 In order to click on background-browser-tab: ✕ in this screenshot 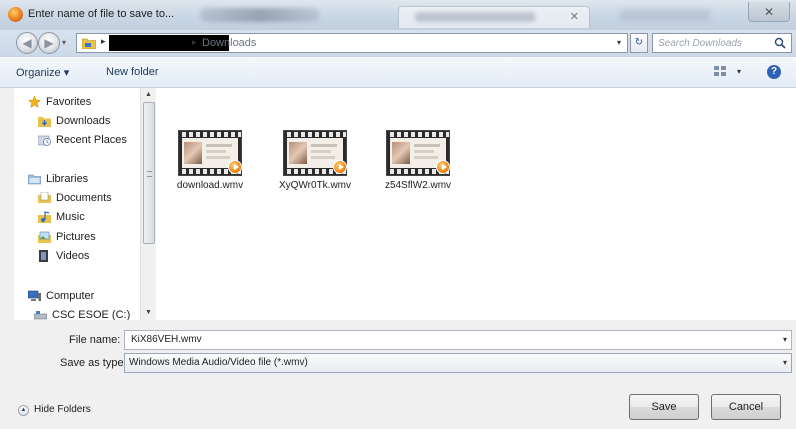, I will do `click(494, 17)`.